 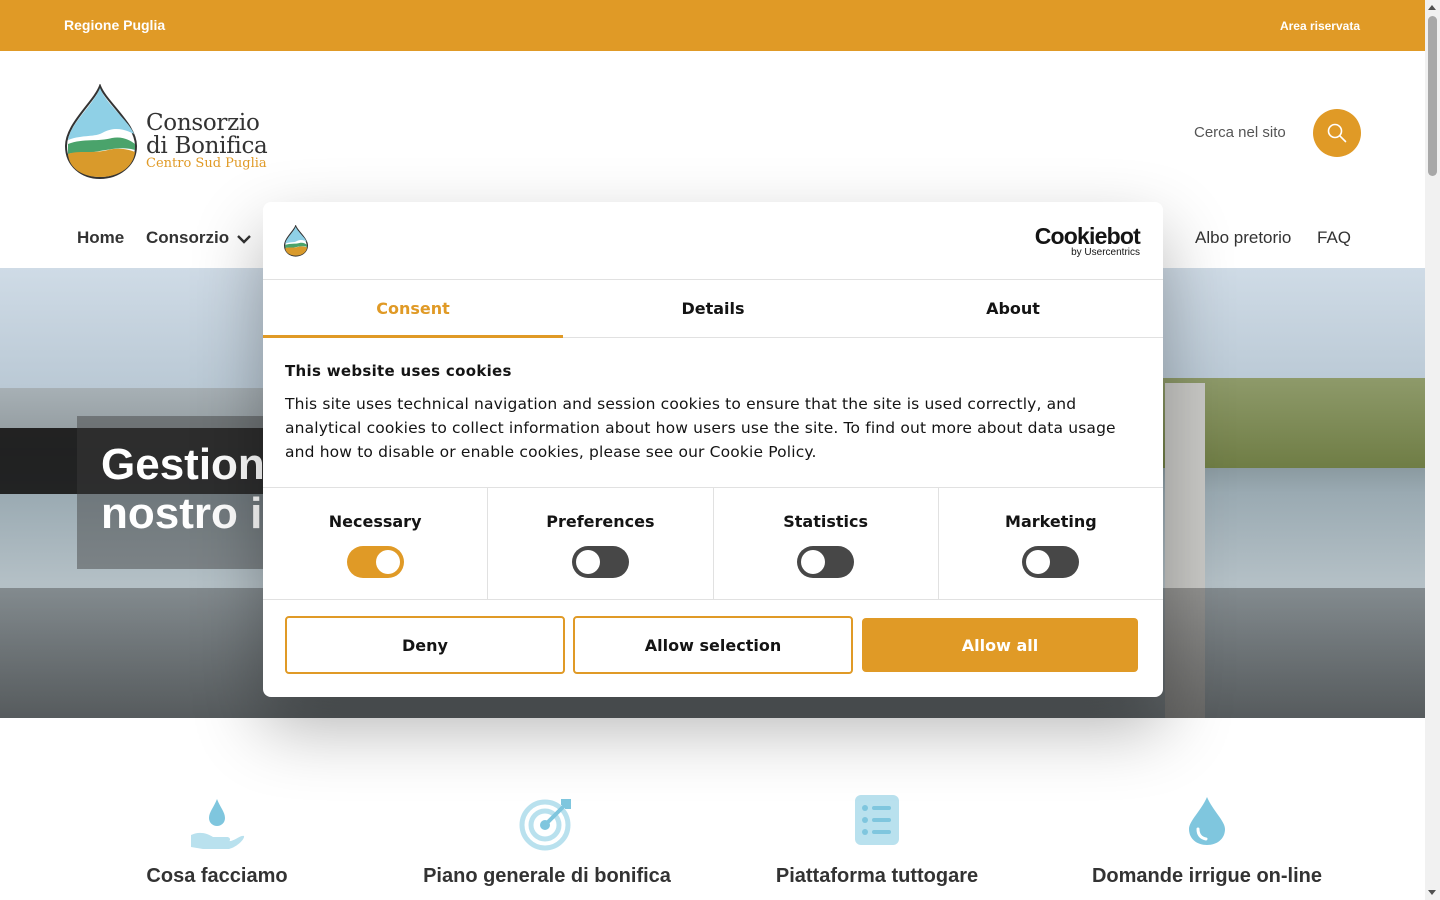 What do you see at coordinates (398, 371) in the screenshot?
I see `cookie-title: This website uses cookies` at bounding box center [398, 371].